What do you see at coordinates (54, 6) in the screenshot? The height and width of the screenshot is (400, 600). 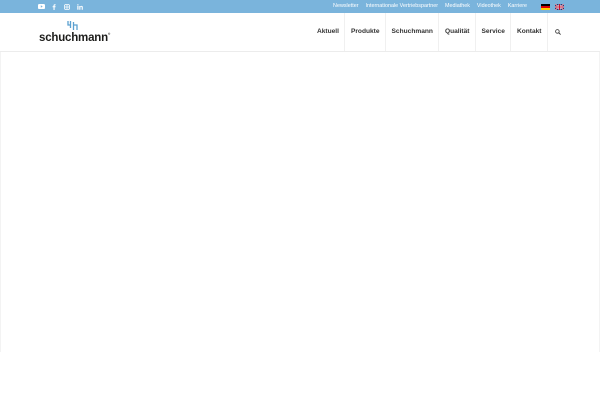 I see `facebook-icon` at bounding box center [54, 6].